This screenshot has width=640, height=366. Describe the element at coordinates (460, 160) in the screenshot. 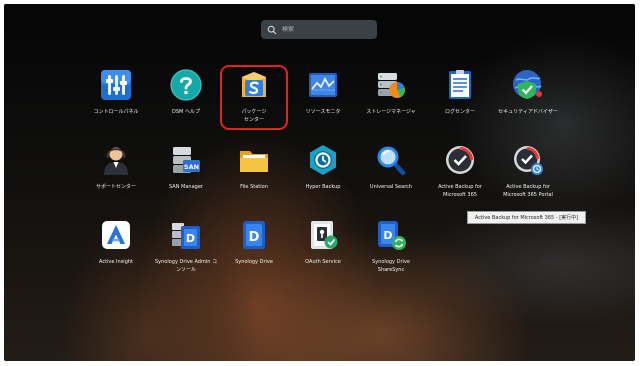

I see `active-backup-365-icon` at that location.